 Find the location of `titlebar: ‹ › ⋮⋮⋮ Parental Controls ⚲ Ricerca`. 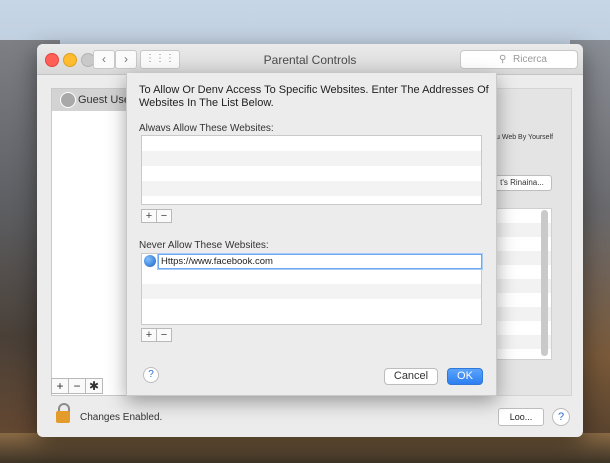

titlebar: ‹ › ⋮⋮⋮ Parental Controls ⚲ Ricerca is located at coordinates (310, 59).